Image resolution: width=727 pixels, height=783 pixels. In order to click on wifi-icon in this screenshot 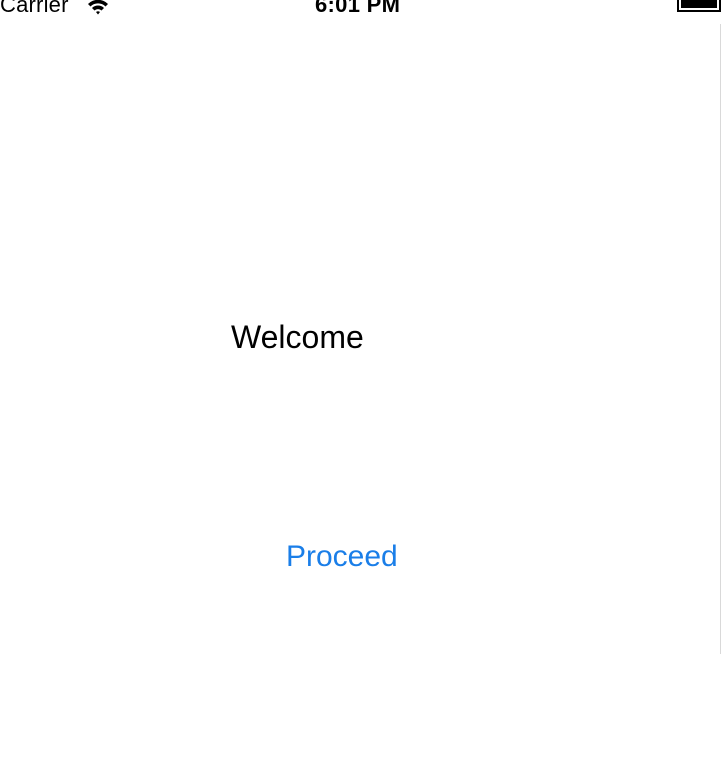, I will do `click(98, 7)`.